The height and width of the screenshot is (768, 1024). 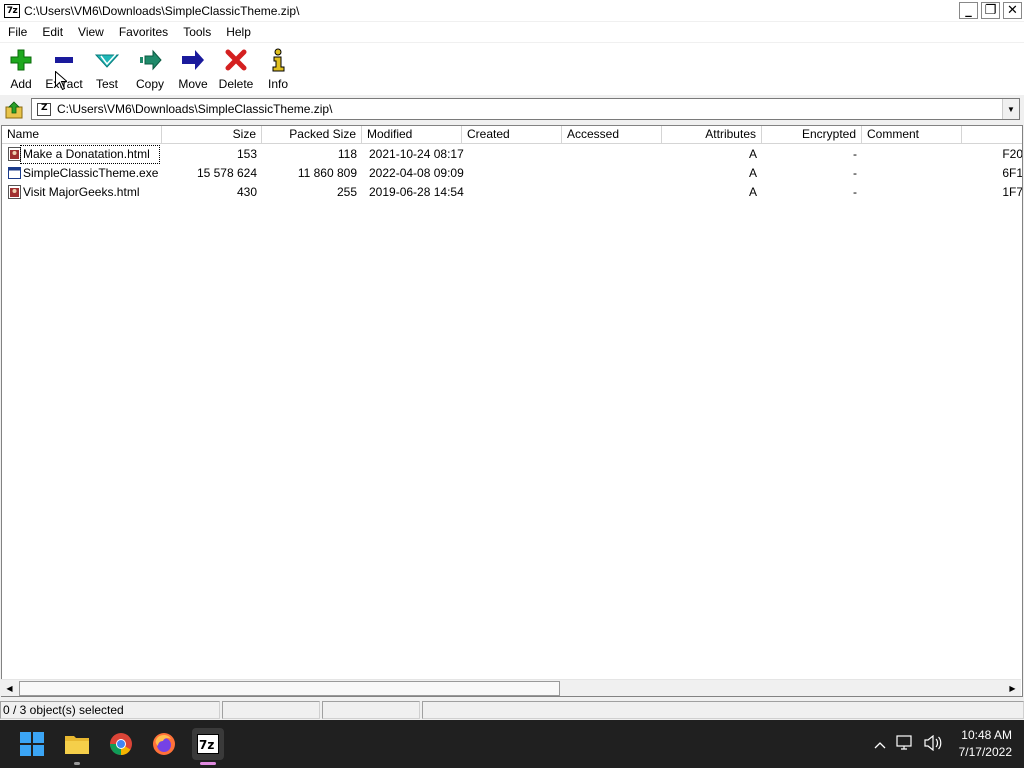 I want to click on menu-view: View, so click(x=90, y=32).